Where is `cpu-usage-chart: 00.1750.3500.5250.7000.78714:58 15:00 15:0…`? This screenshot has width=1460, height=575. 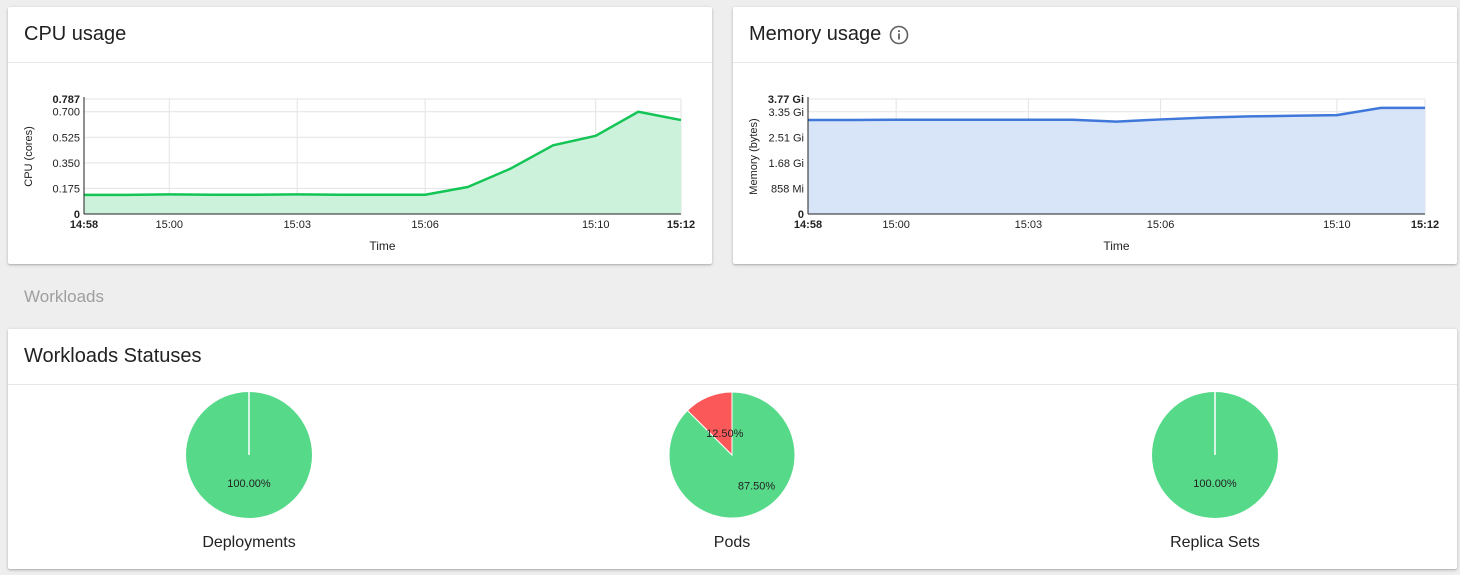
cpu-usage-chart: 00.1750.3500.5250.7000.78714:58 15:00 15:0… is located at coordinates (359, 173).